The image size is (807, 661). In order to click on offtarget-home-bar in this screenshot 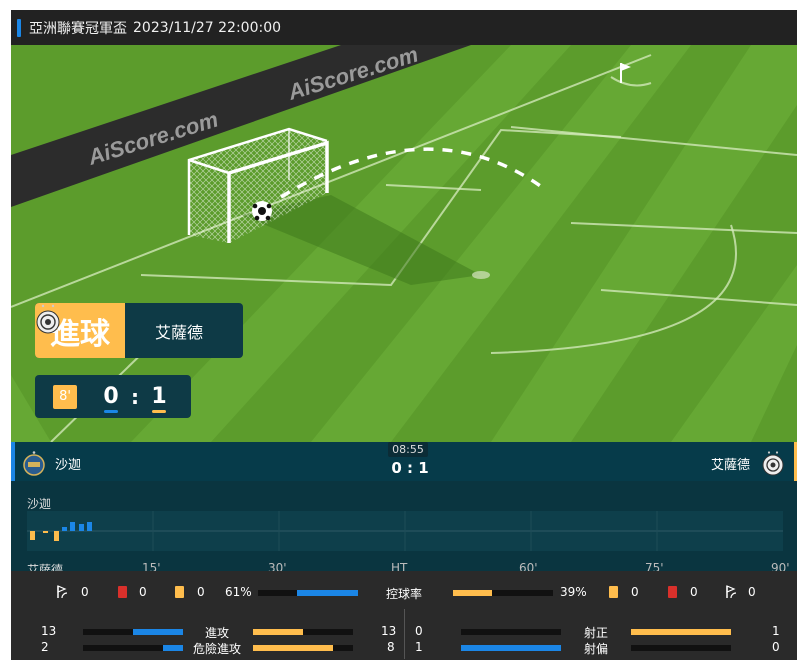, I will do `click(511, 648)`.